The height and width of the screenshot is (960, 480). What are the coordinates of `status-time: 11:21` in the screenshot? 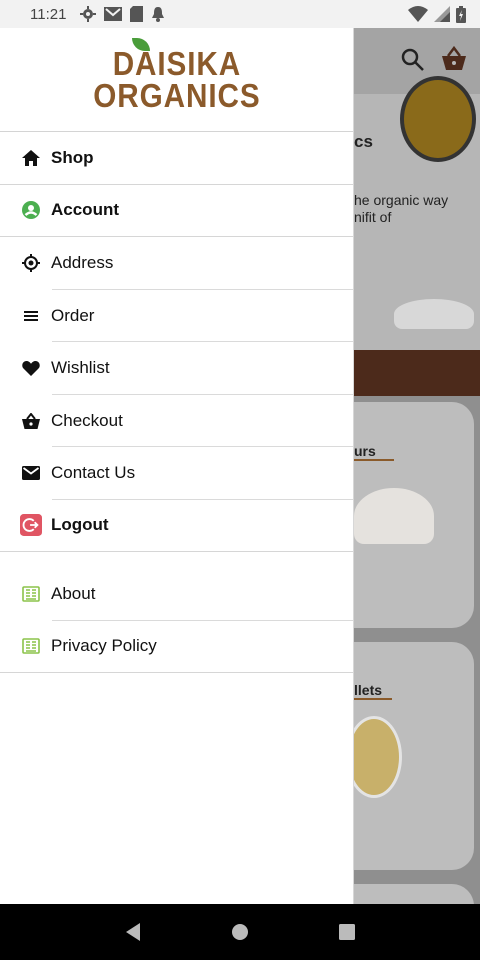 It's located at (48, 14).